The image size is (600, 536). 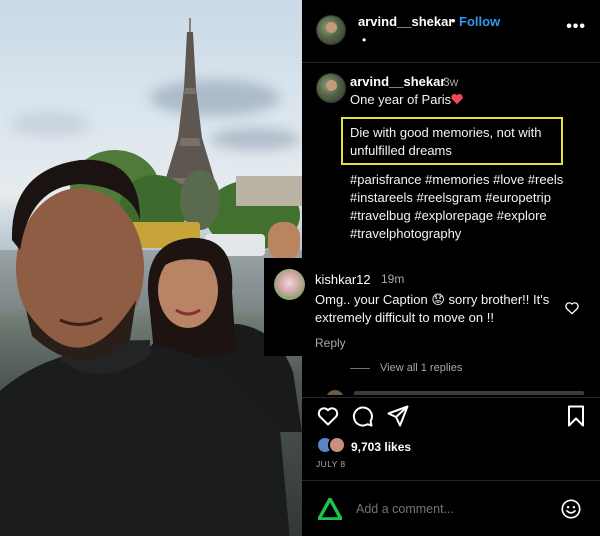 What do you see at coordinates (451, 480) in the screenshot?
I see `comment-divider` at bounding box center [451, 480].